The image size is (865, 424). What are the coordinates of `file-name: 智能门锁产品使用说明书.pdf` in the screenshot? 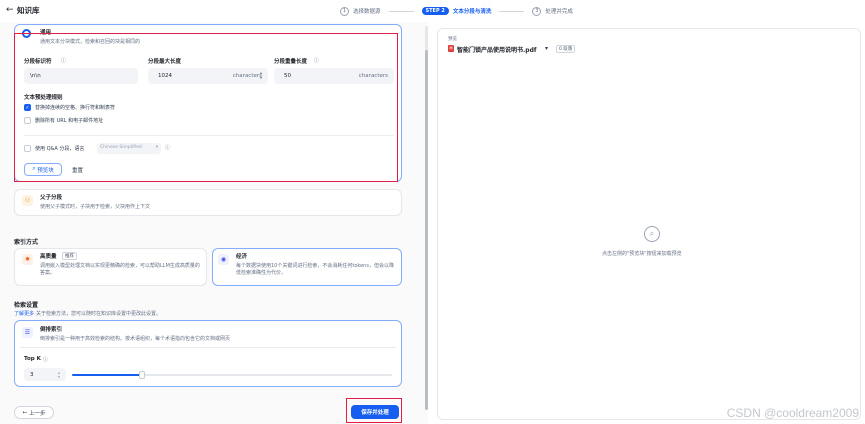 It's located at (496, 49).